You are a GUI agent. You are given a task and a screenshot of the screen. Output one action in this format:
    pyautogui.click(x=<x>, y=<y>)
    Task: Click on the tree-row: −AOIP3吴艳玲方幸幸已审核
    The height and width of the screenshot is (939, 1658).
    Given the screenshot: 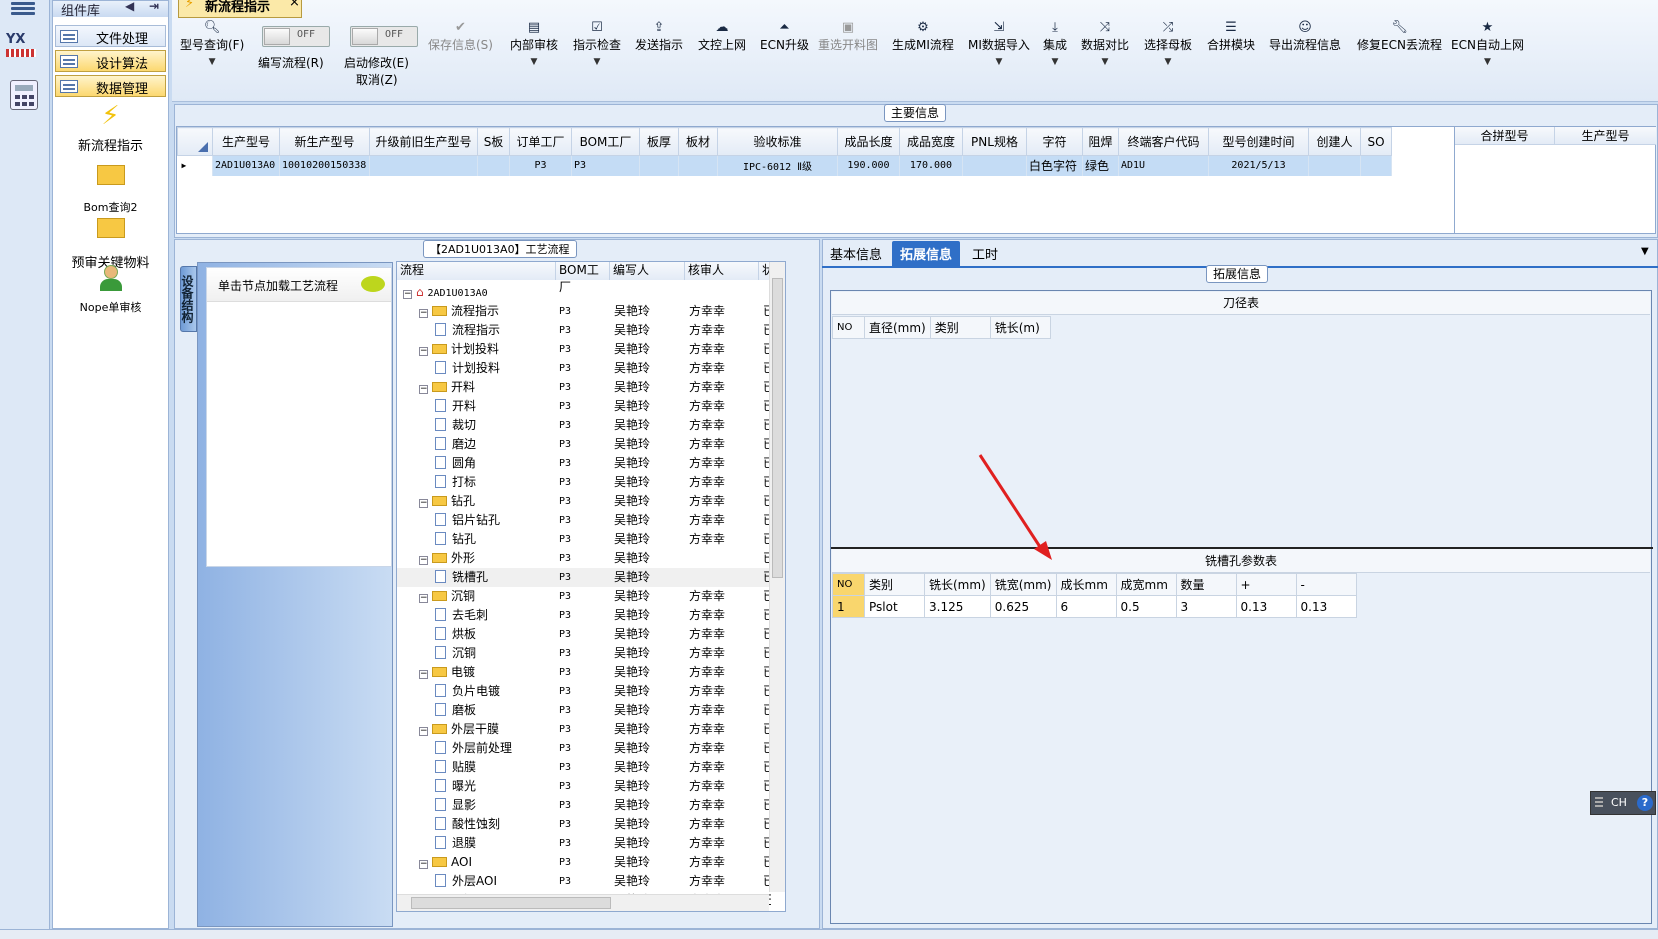 What is the action you would take?
    pyautogui.click(x=584, y=862)
    